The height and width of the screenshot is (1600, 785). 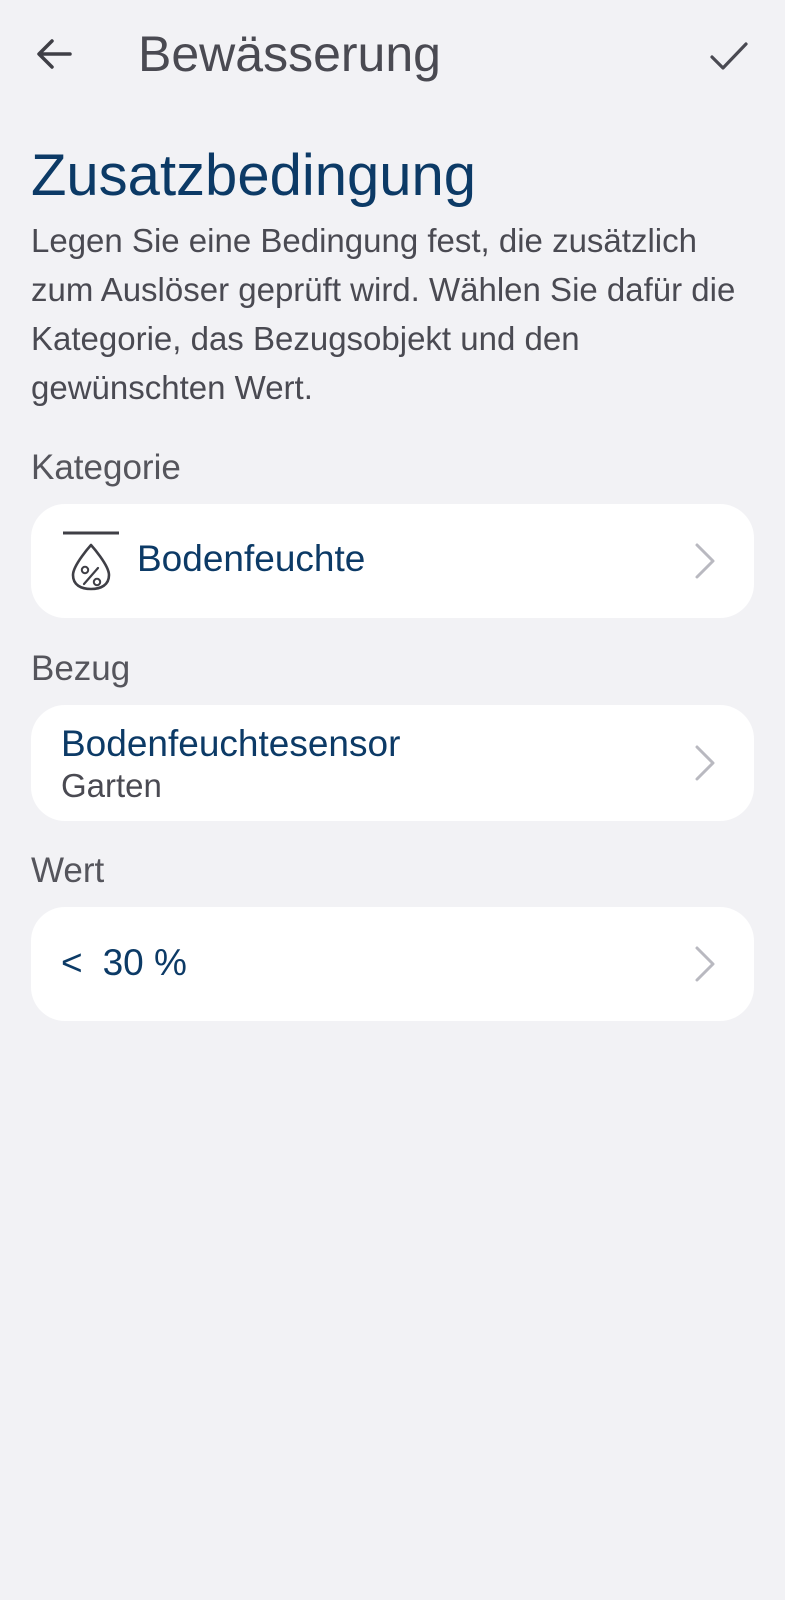 I want to click on value-amount: 30 %, so click(x=144, y=962).